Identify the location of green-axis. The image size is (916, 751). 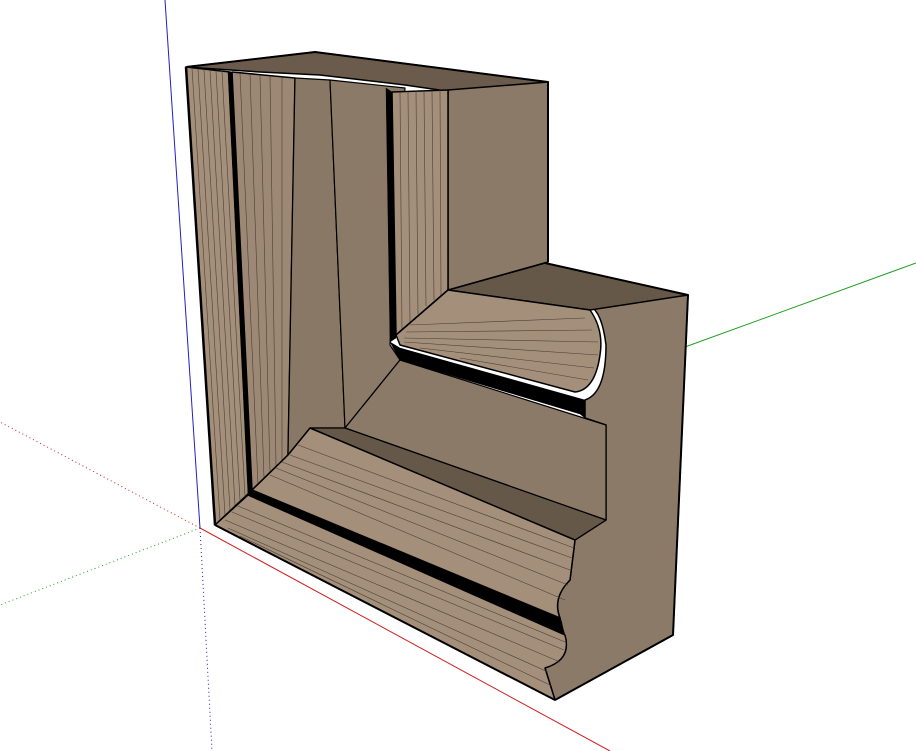
(800, 305).